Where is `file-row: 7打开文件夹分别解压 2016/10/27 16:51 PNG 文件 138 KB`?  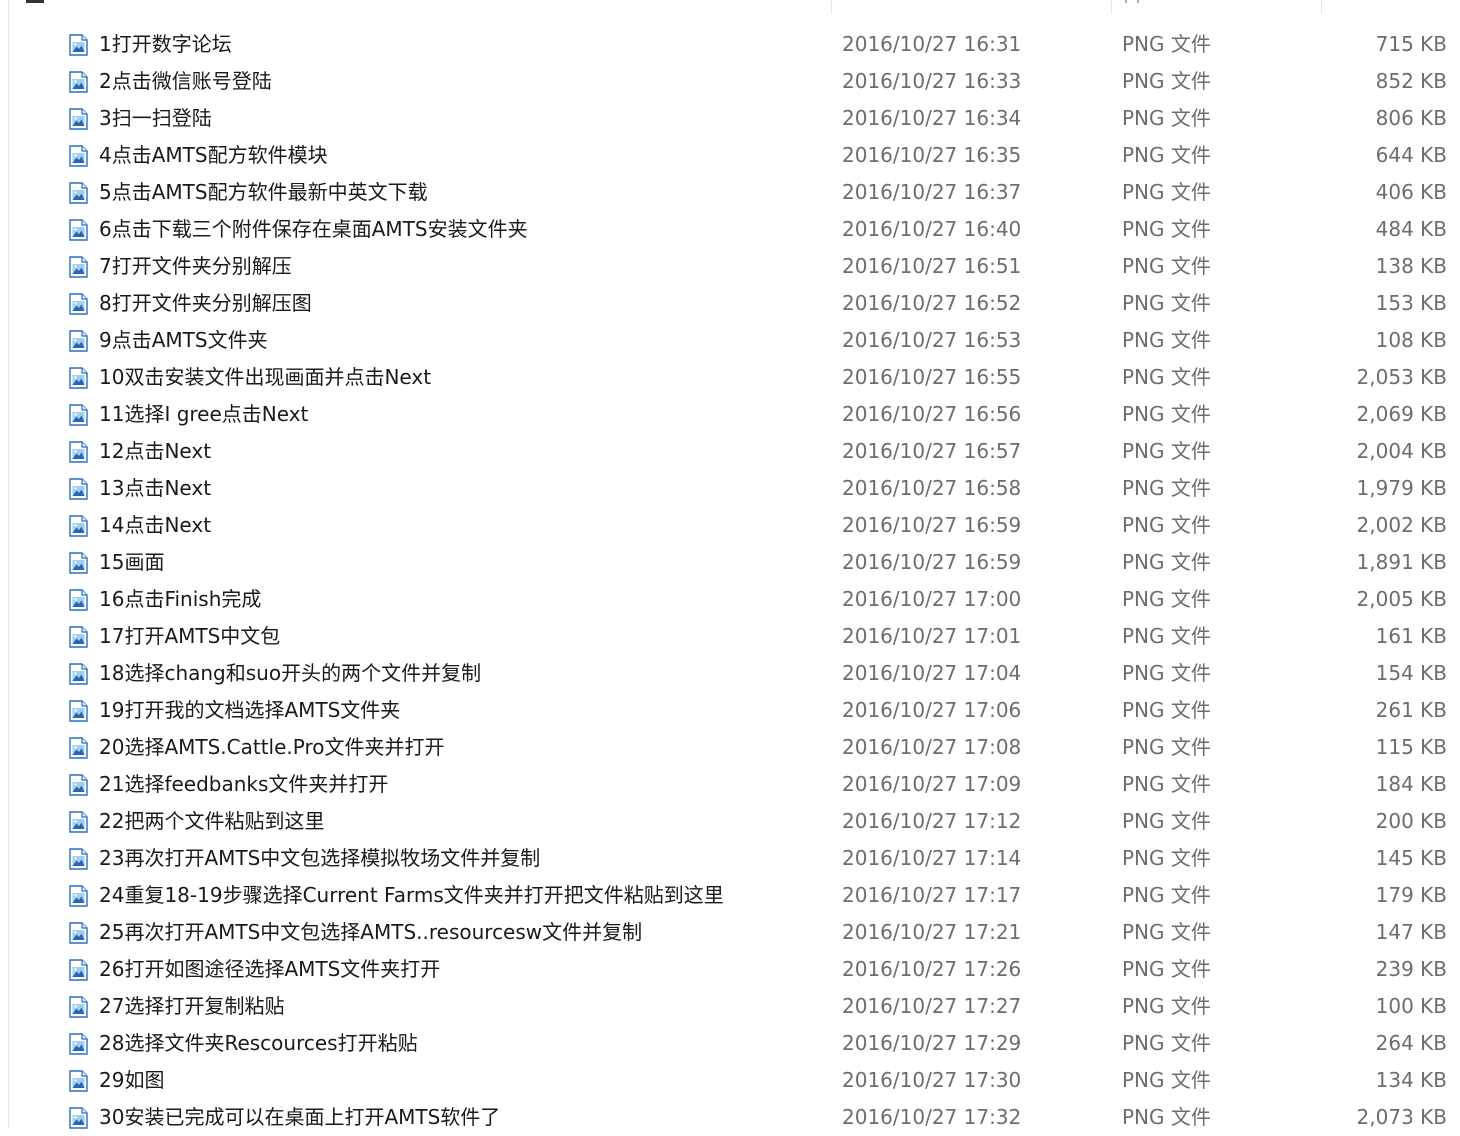
file-row: 7打开文件夹分别解压 2016/10/27 16:51 PNG 文件 138 KB is located at coordinates (730, 266).